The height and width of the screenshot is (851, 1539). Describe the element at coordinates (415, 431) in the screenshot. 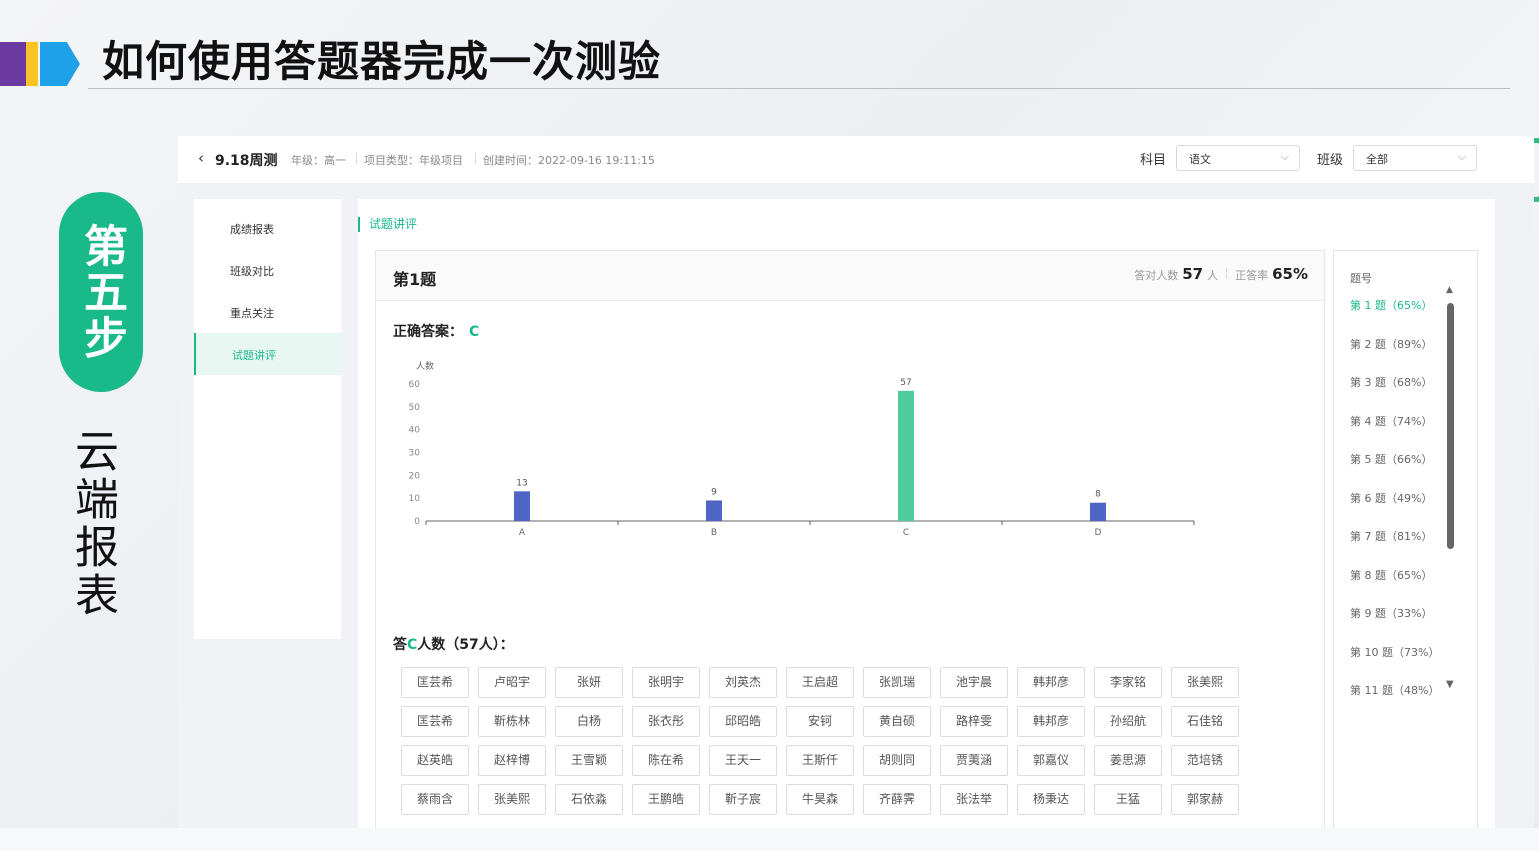

I see `y-tick-label: 40` at that location.